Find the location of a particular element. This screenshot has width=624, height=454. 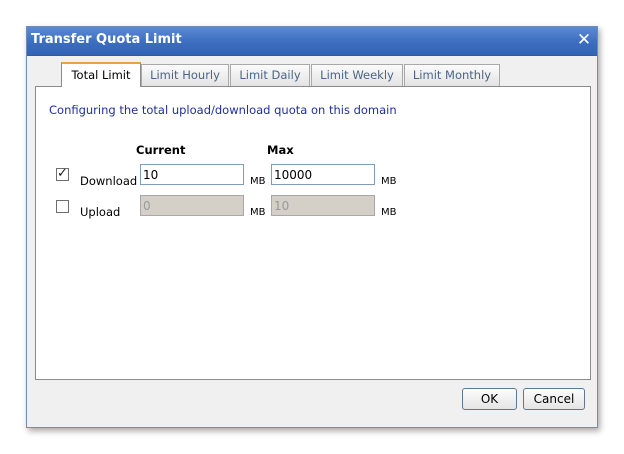

upload-max-unit: MB is located at coordinates (389, 212).